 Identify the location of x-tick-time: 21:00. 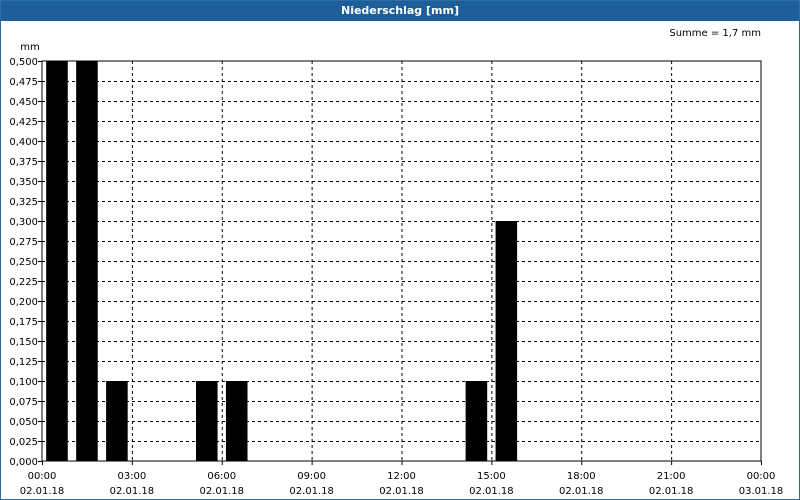
(671, 476).